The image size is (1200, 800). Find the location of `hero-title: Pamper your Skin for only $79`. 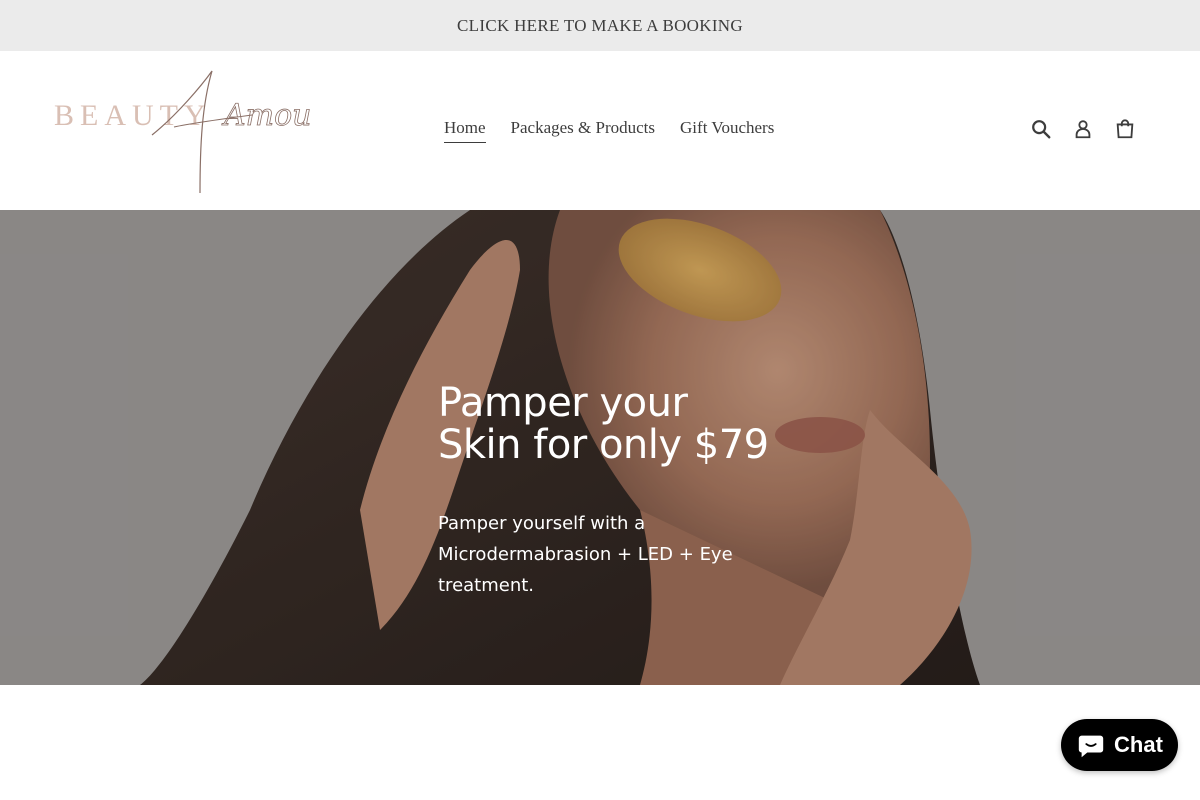

hero-title: Pamper your Skin for only $79 is located at coordinates (638, 424).